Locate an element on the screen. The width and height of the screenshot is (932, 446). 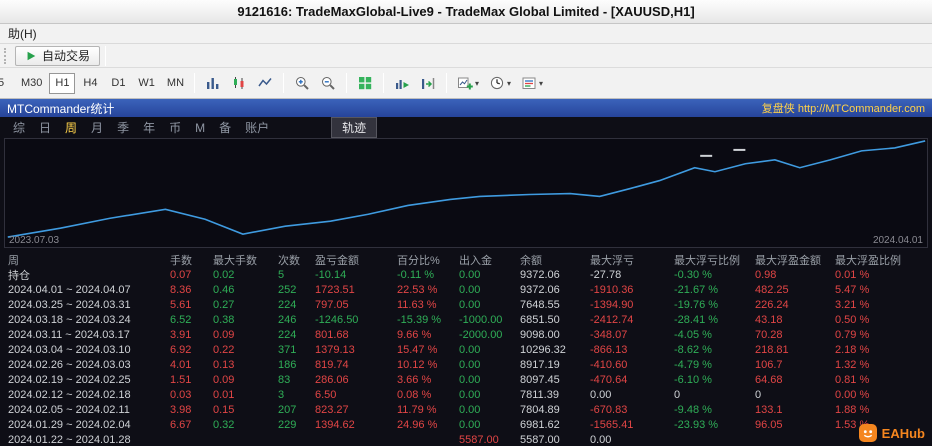
table-cell: 0.01 % is located at coordinates (852, 274).